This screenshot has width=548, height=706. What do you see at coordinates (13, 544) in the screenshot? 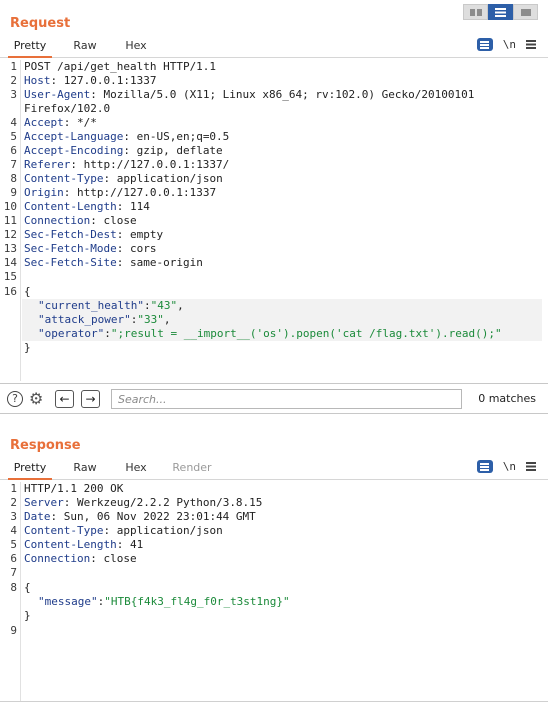
I see `line-number: 5` at bounding box center [13, 544].